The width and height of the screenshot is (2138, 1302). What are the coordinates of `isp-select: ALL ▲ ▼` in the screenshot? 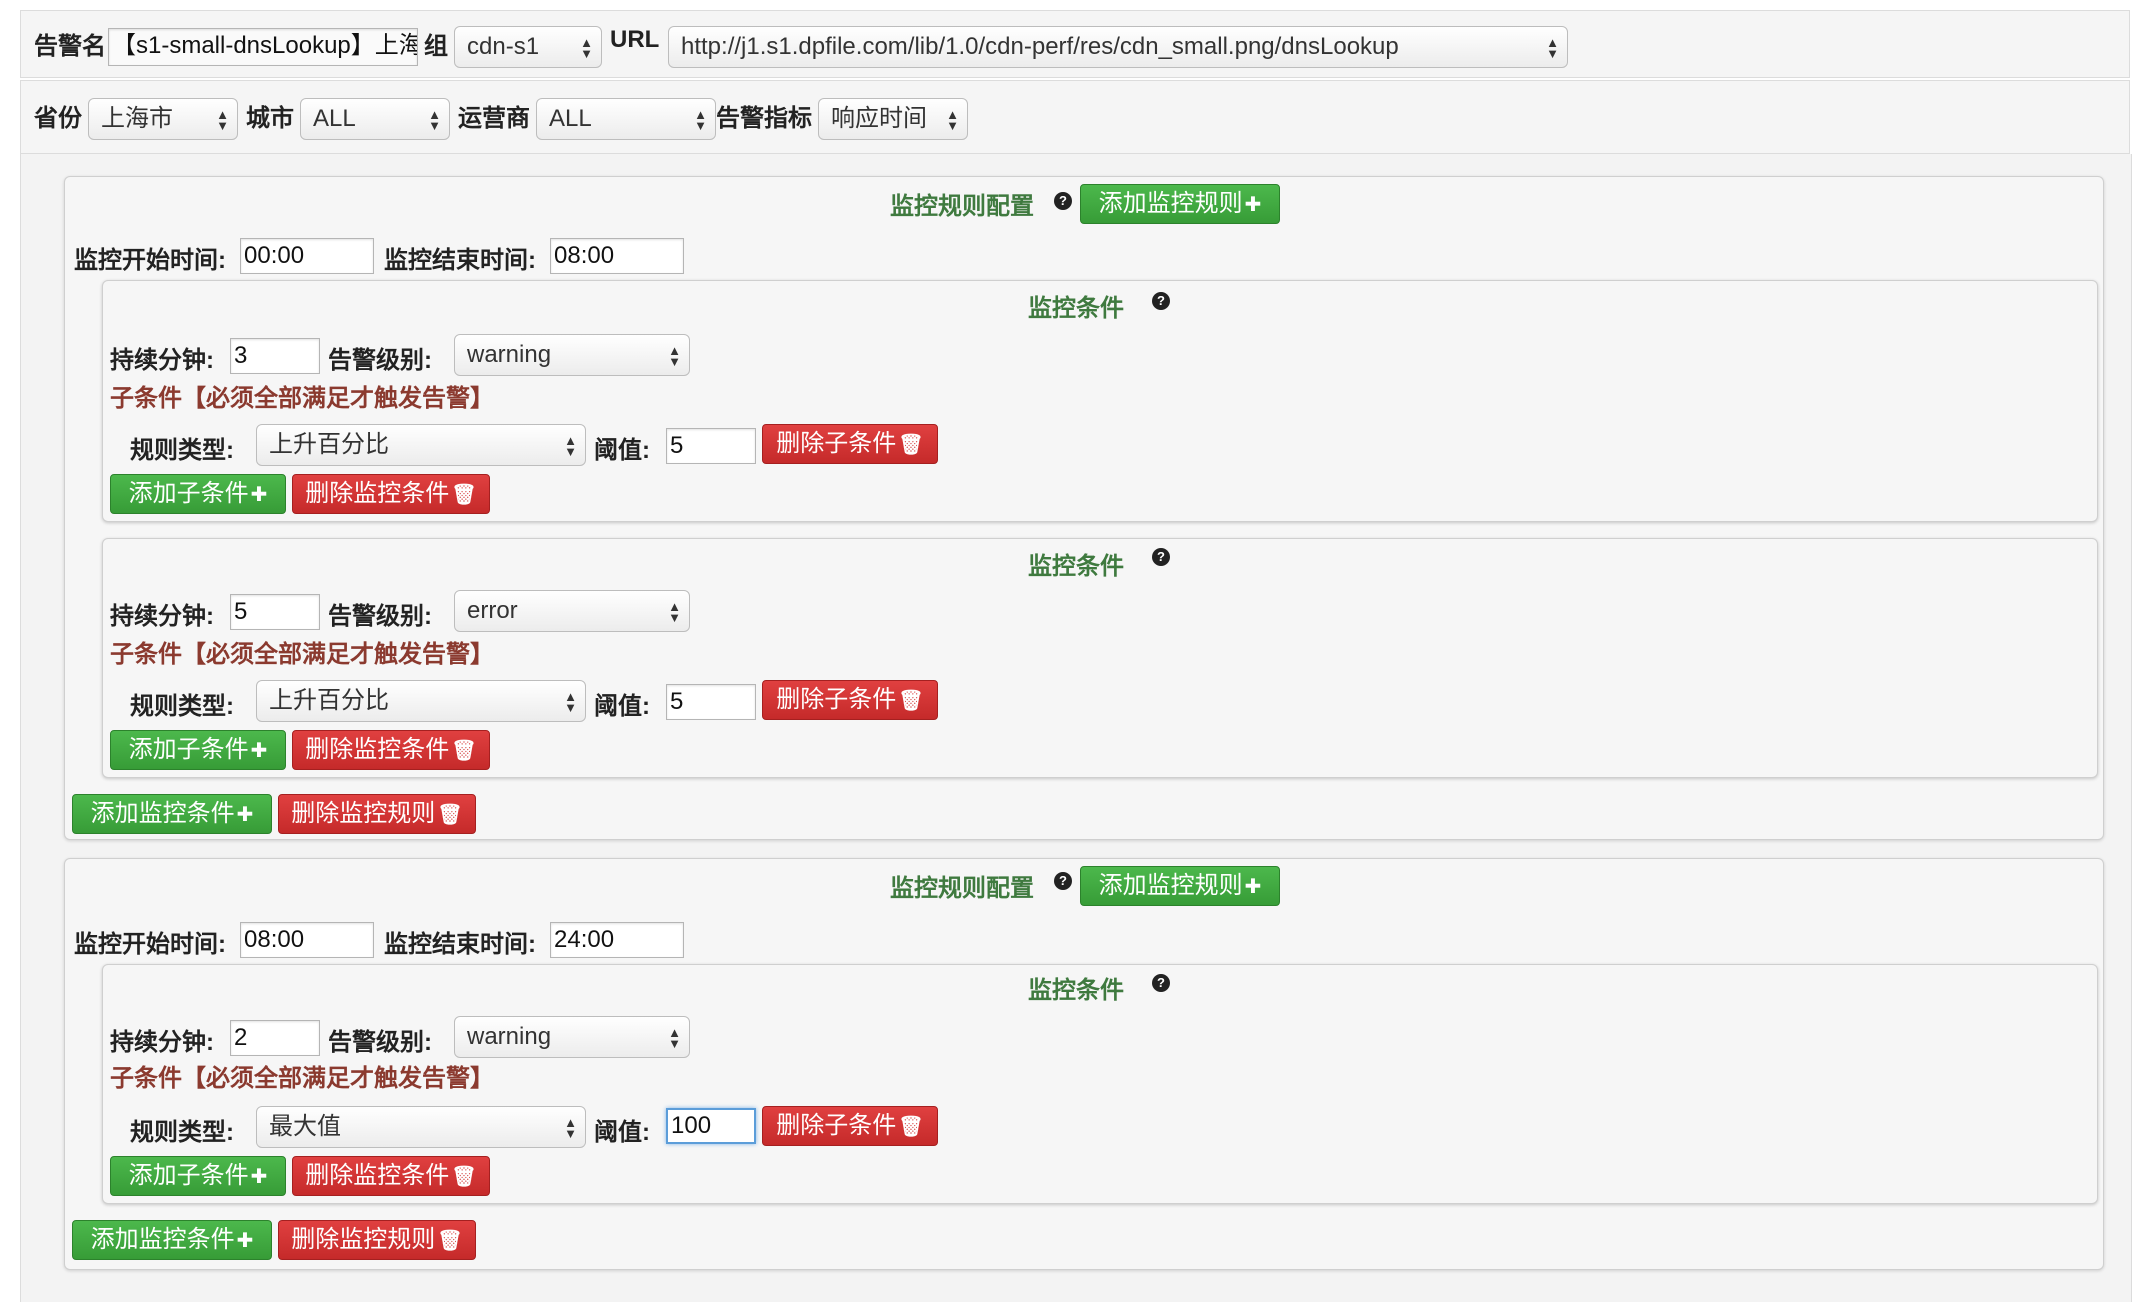 It's located at (626, 119).